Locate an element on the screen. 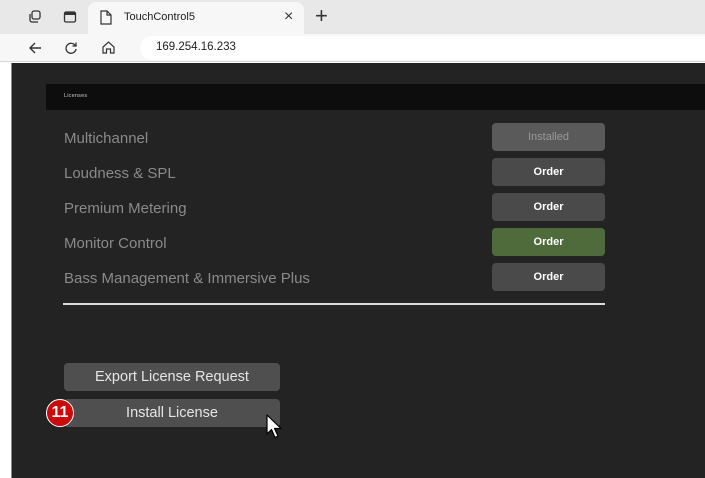 The width and height of the screenshot is (705, 478). new-tab-icon: + is located at coordinates (321, 16).